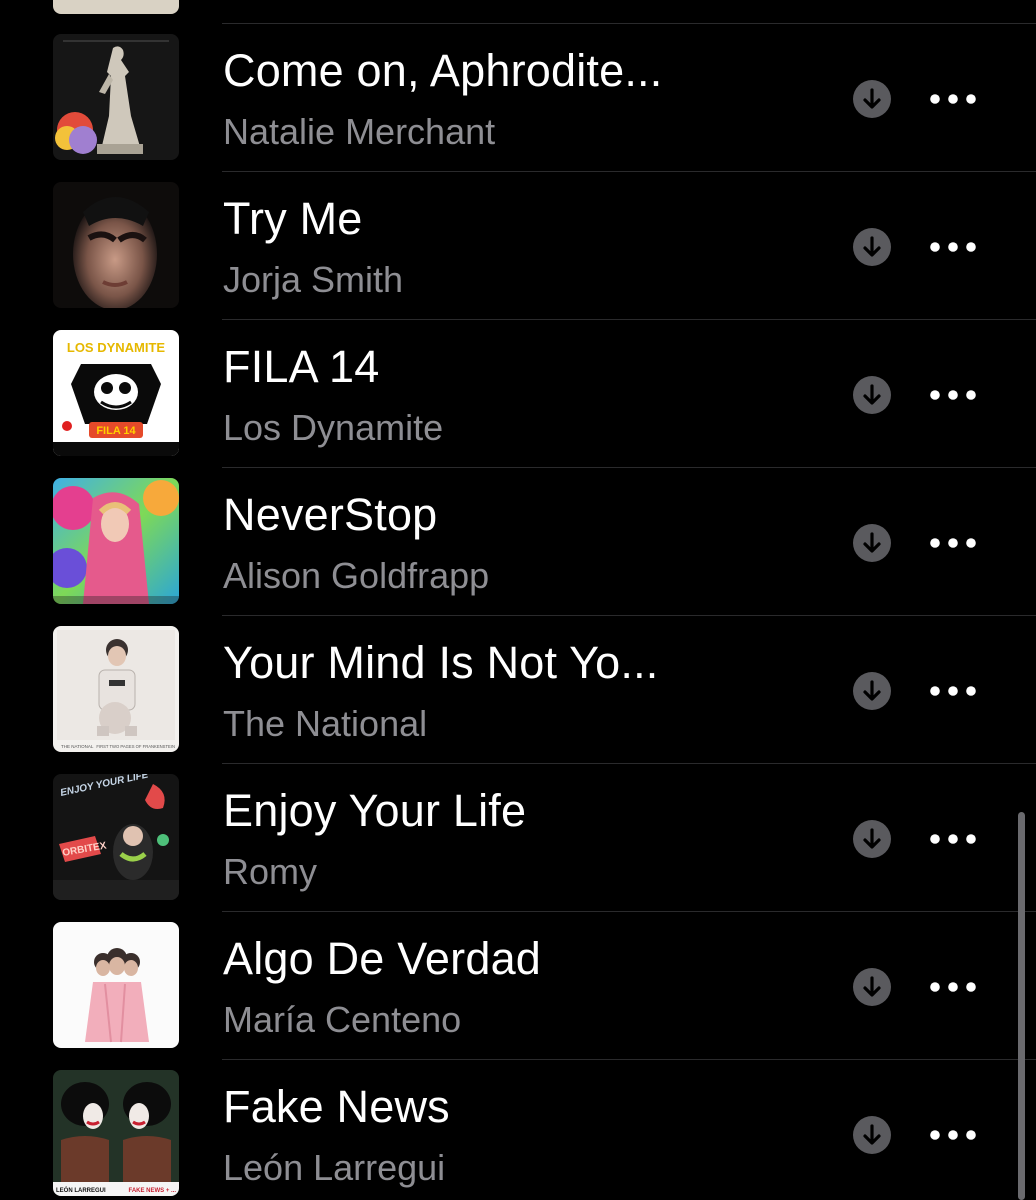 The width and height of the screenshot is (1036, 1200). I want to click on neon-artwork: ENJOY YOUR LIFE ORBITEX, so click(116, 837).